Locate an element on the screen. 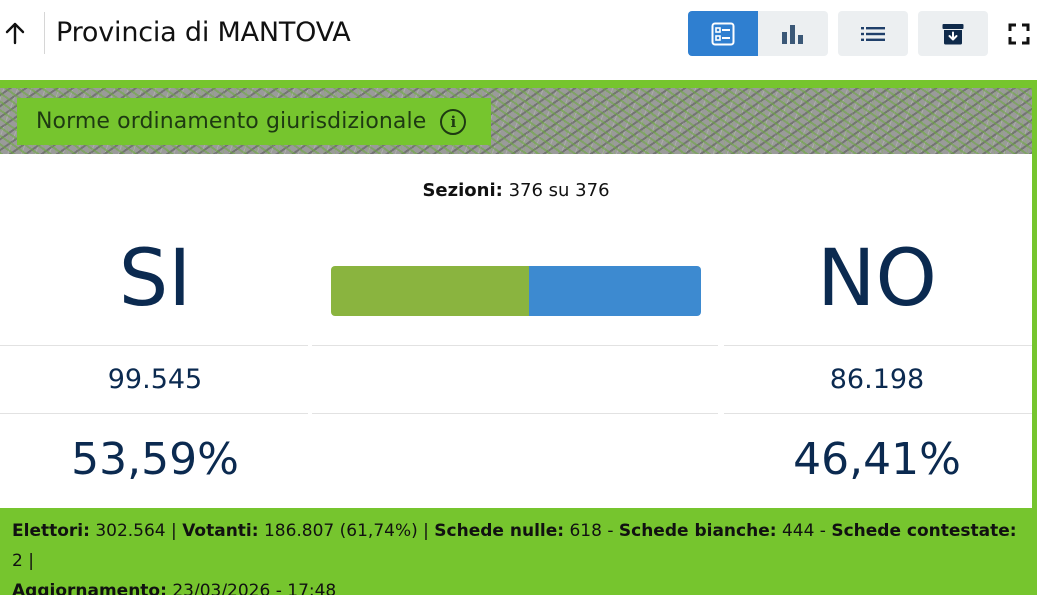  list-detail-icon is located at coordinates (723, 33).